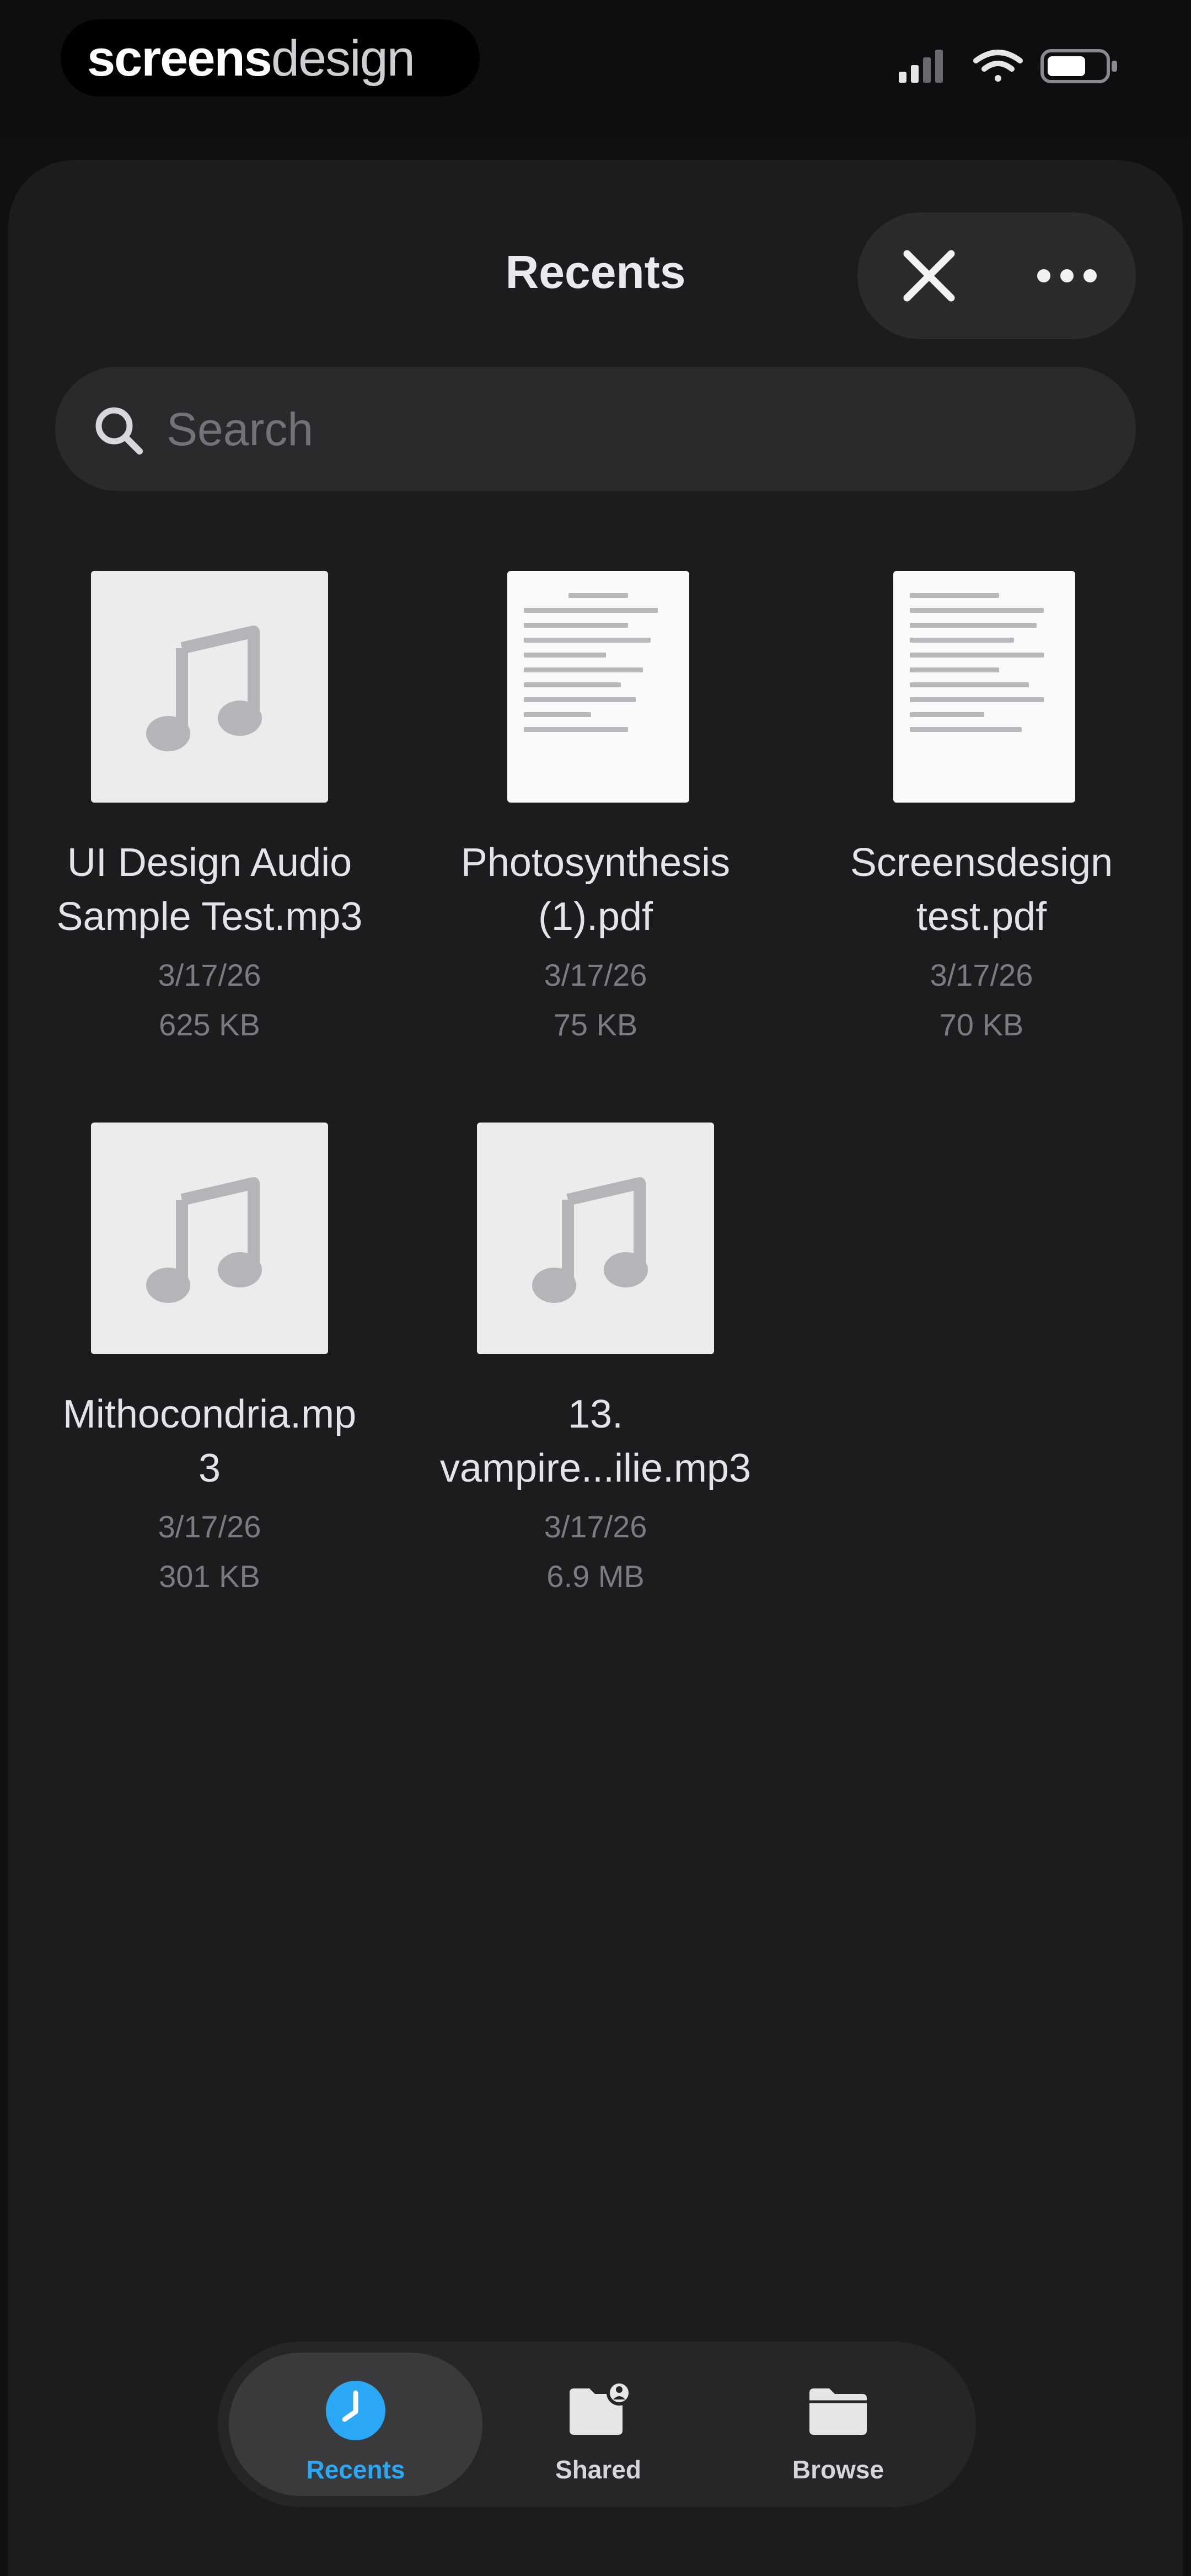 The height and width of the screenshot is (2576, 1191). I want to click on file-size: 6.9 MB, so click(595, 1576).